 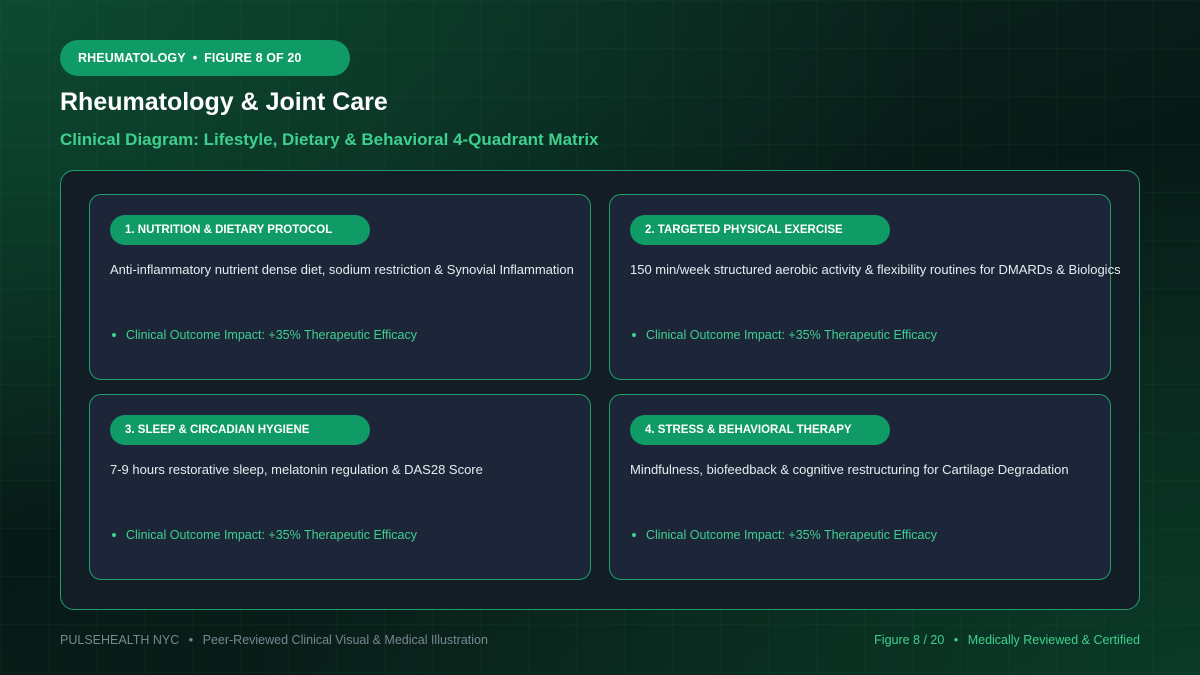 What do you see at coordinates (909, 640) in the screenshot?
I see `footer-figure: Figure 8 / 20` at bounding box center [909, 640].